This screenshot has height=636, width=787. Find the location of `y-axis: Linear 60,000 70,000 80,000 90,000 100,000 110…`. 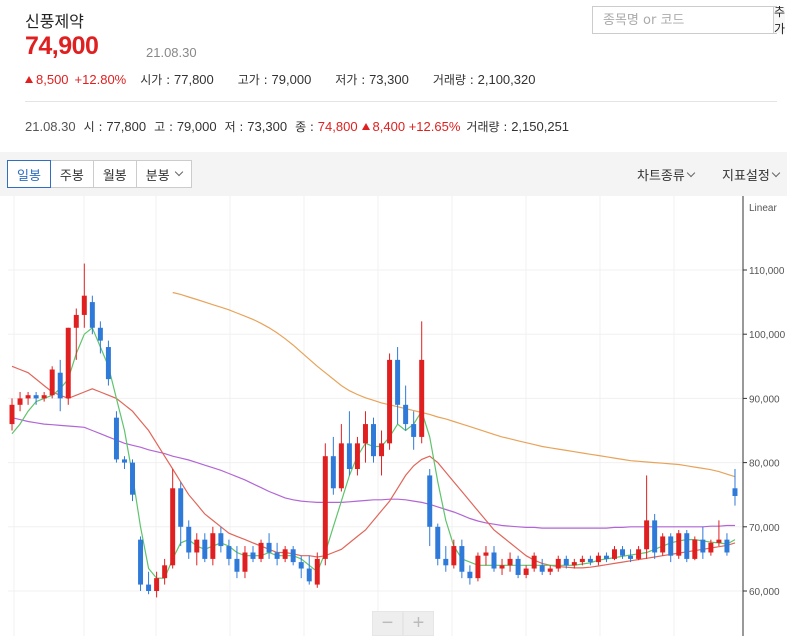

y-axis: Linear 60,000 70,000 80,000 90,000 100,000 110… is located at coordinates (764, 416).